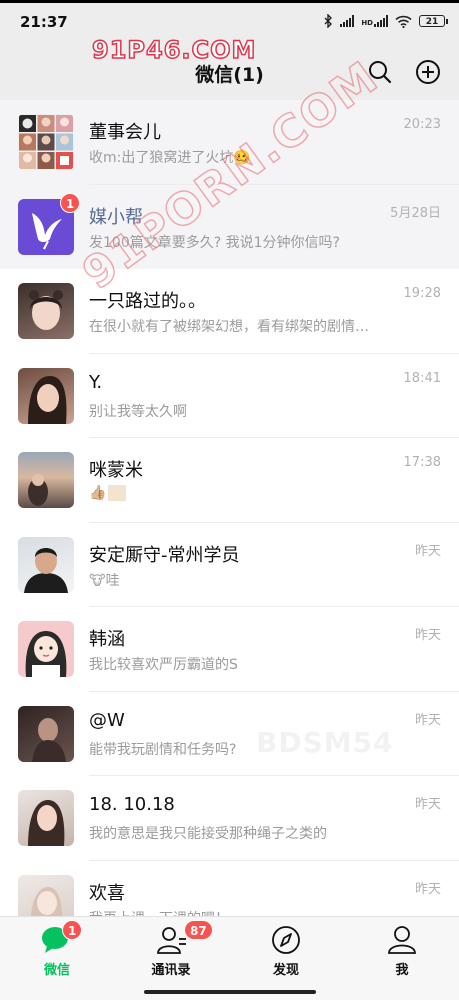 The image size is (459, 1000). Describe the element at coordinates (132, 804) in the screenshot. I see `chat-name: 18. 10.18` at that location.